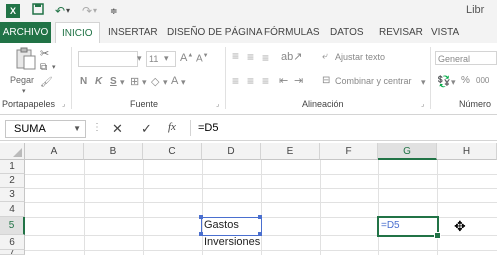 The width and height of the screenshot is (497, 255). Describe the element at coordinates (360, 57) in the screenshot. I see `wrap-text-button: Ajustar texto` at that location.